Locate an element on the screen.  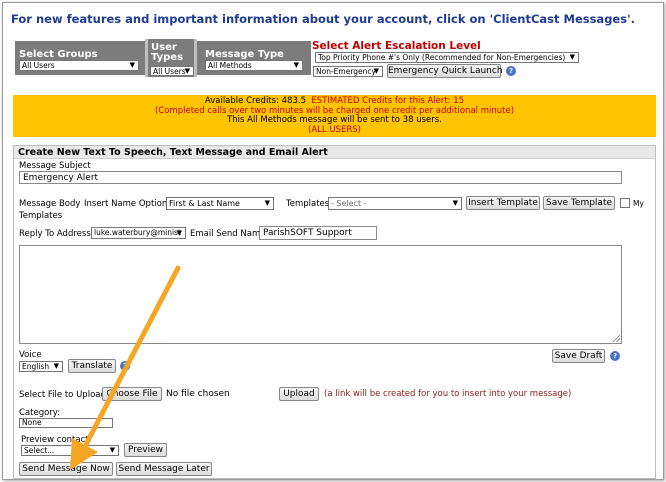
my-label: My is located at coordinates (638, 203).